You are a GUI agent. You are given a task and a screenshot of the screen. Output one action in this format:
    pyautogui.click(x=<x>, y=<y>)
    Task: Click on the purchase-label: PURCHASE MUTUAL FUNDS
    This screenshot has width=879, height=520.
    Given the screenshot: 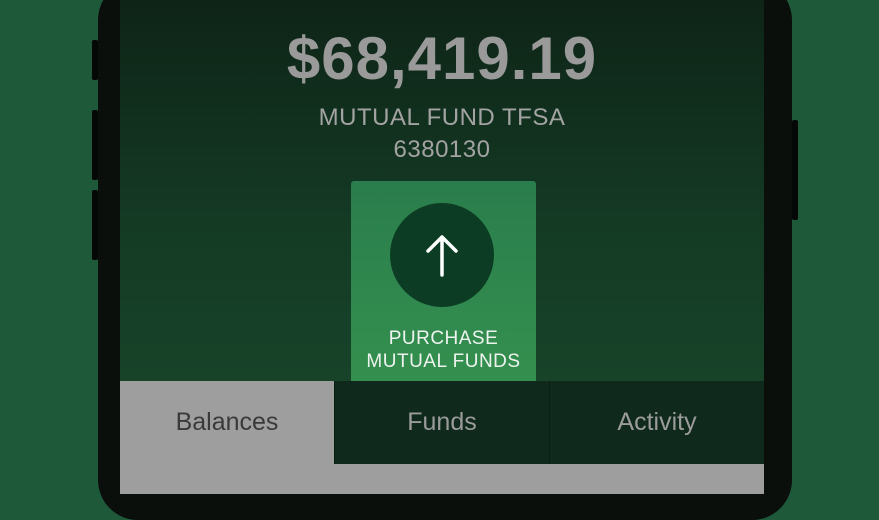 What is the action you would take?
    pyautogui.click(x=443, y=350)
    